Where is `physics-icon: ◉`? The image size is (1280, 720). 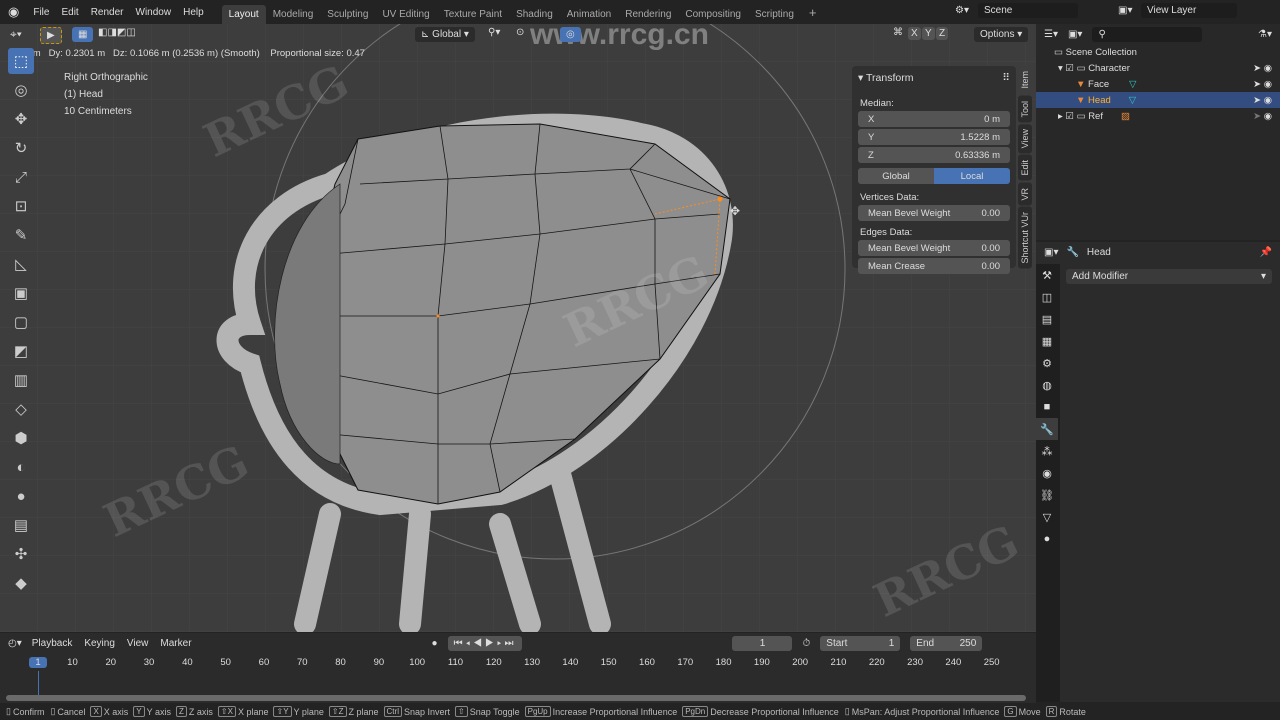
physics-icon: ◉ is located at coordinates (1047, 473).